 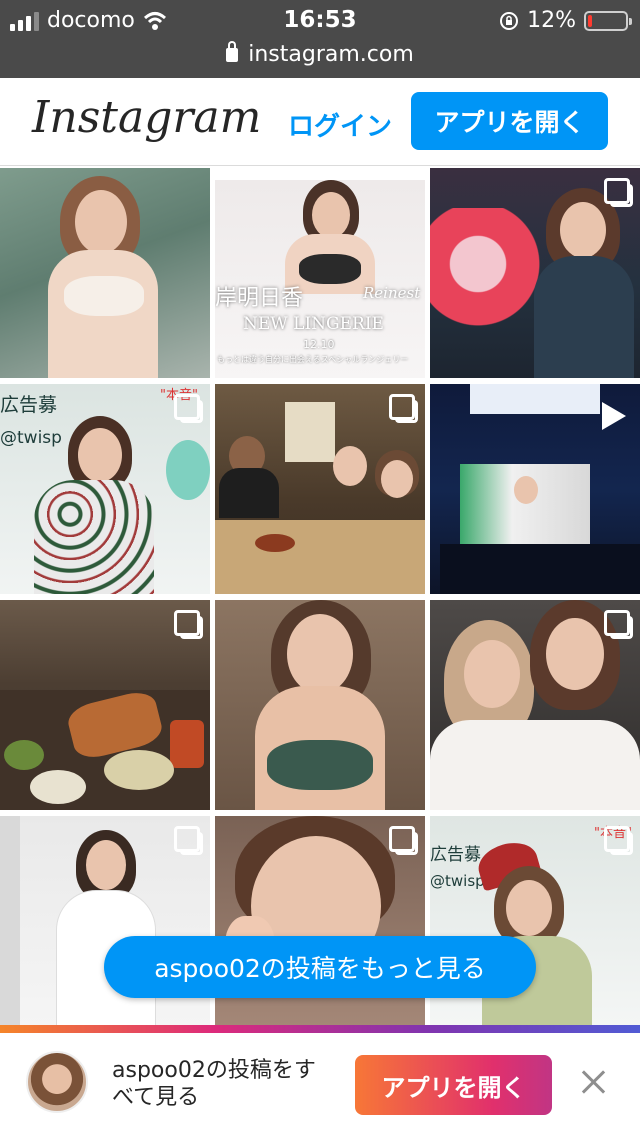 What do you see at coordinates (392, 293) in the screenshot?
I see `post-overlay-text: Reinest` at bounding box center [392, 293].